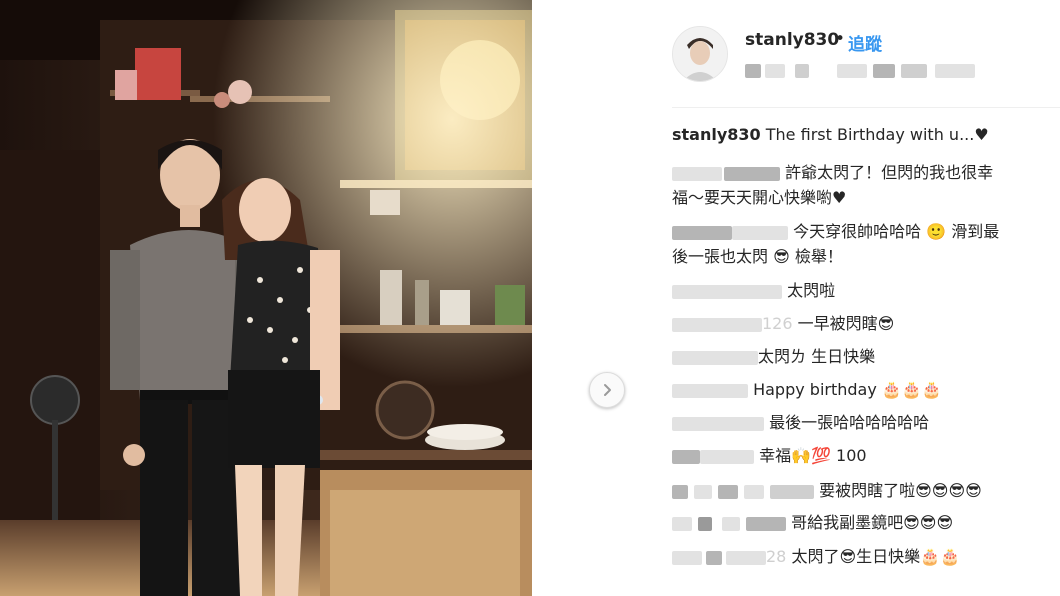 The height and width of the screenshot is (596, 1060). What do you see at coordinates (866, 290) in the screenshot?
I see `comment: 太閃啦` at bounding box center [866, 290].